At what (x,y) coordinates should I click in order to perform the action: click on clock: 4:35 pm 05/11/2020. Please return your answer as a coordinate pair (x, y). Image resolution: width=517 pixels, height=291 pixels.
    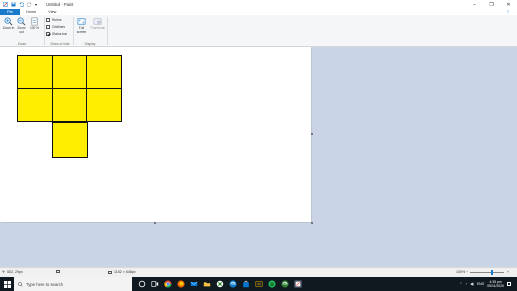
    Looking at the image, I should click on (495, 284).